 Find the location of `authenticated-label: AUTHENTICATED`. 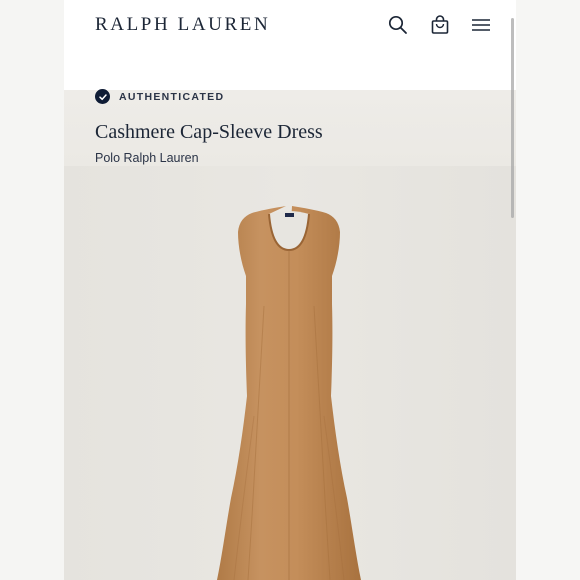

authenticated-label: AUTHENTICATED is located at coordinates (172, 96).